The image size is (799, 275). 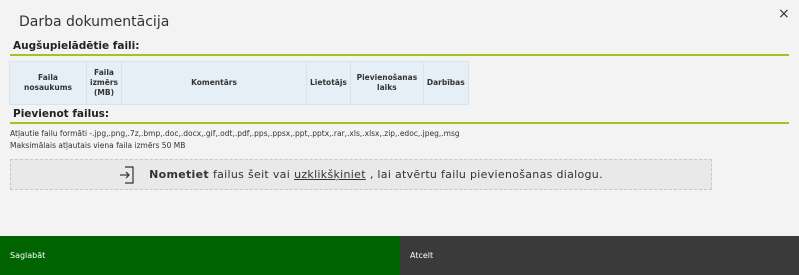 What do you see at coordinates (784, 14) in the screenshot?
I see `close-icon: ×` at bounding box center [784, 14].